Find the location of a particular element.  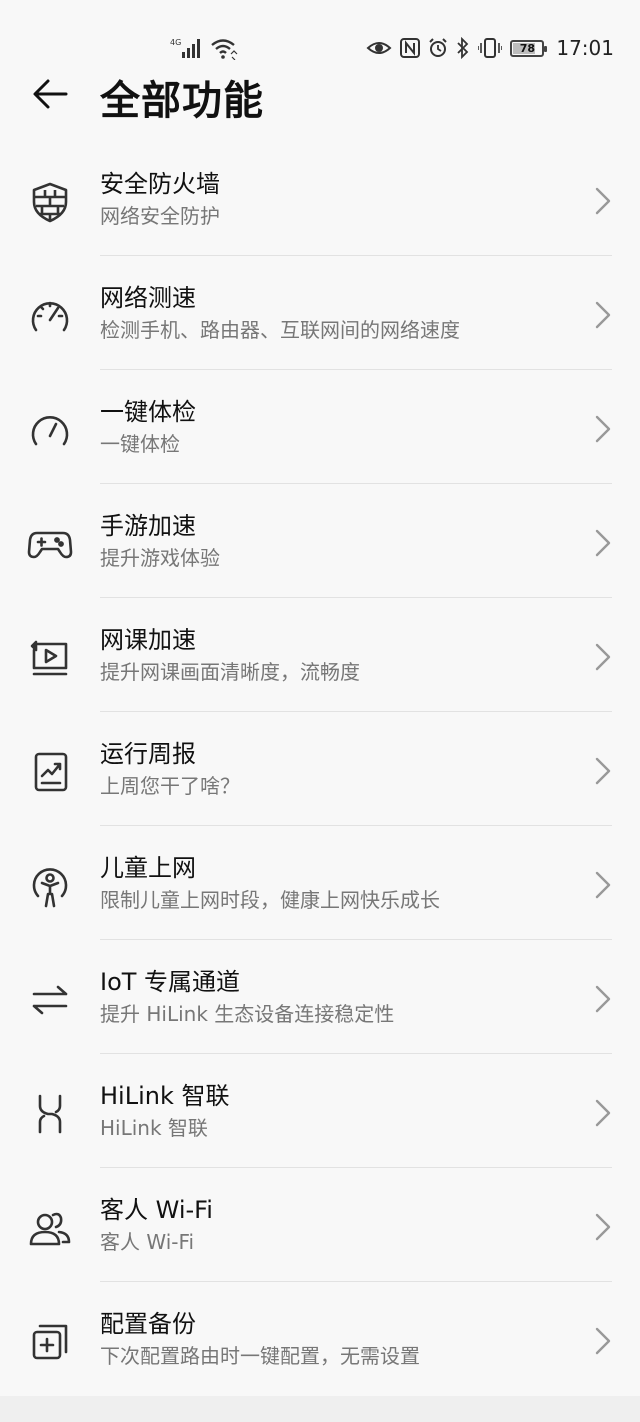

hilink-icon is located at coordinates (50, 1114).